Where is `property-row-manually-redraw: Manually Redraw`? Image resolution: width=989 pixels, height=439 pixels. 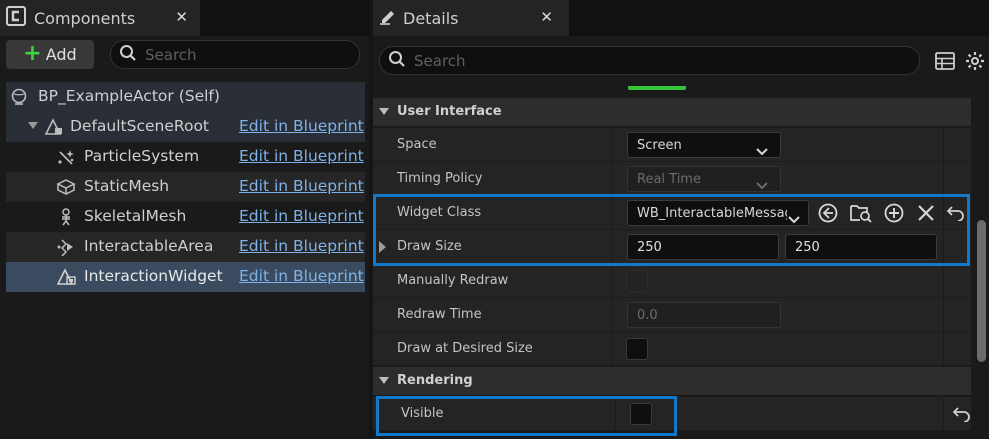
property-row-manually-redraw: Manually Redraw is located at coordinates (672, 281).